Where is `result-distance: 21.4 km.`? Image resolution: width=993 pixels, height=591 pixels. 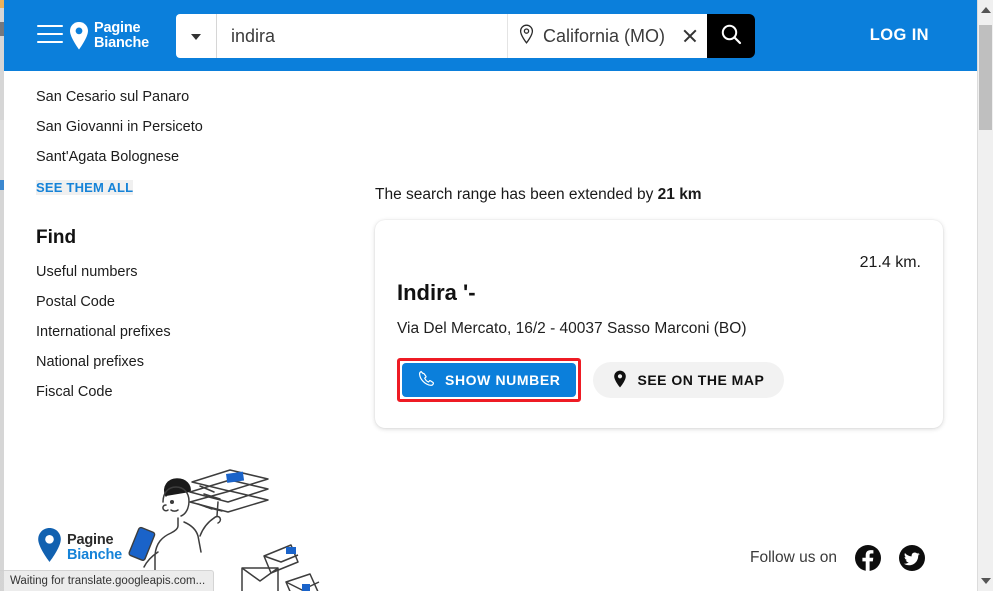 result-distance: 21.4 km. is located at coordinates (890, 262).